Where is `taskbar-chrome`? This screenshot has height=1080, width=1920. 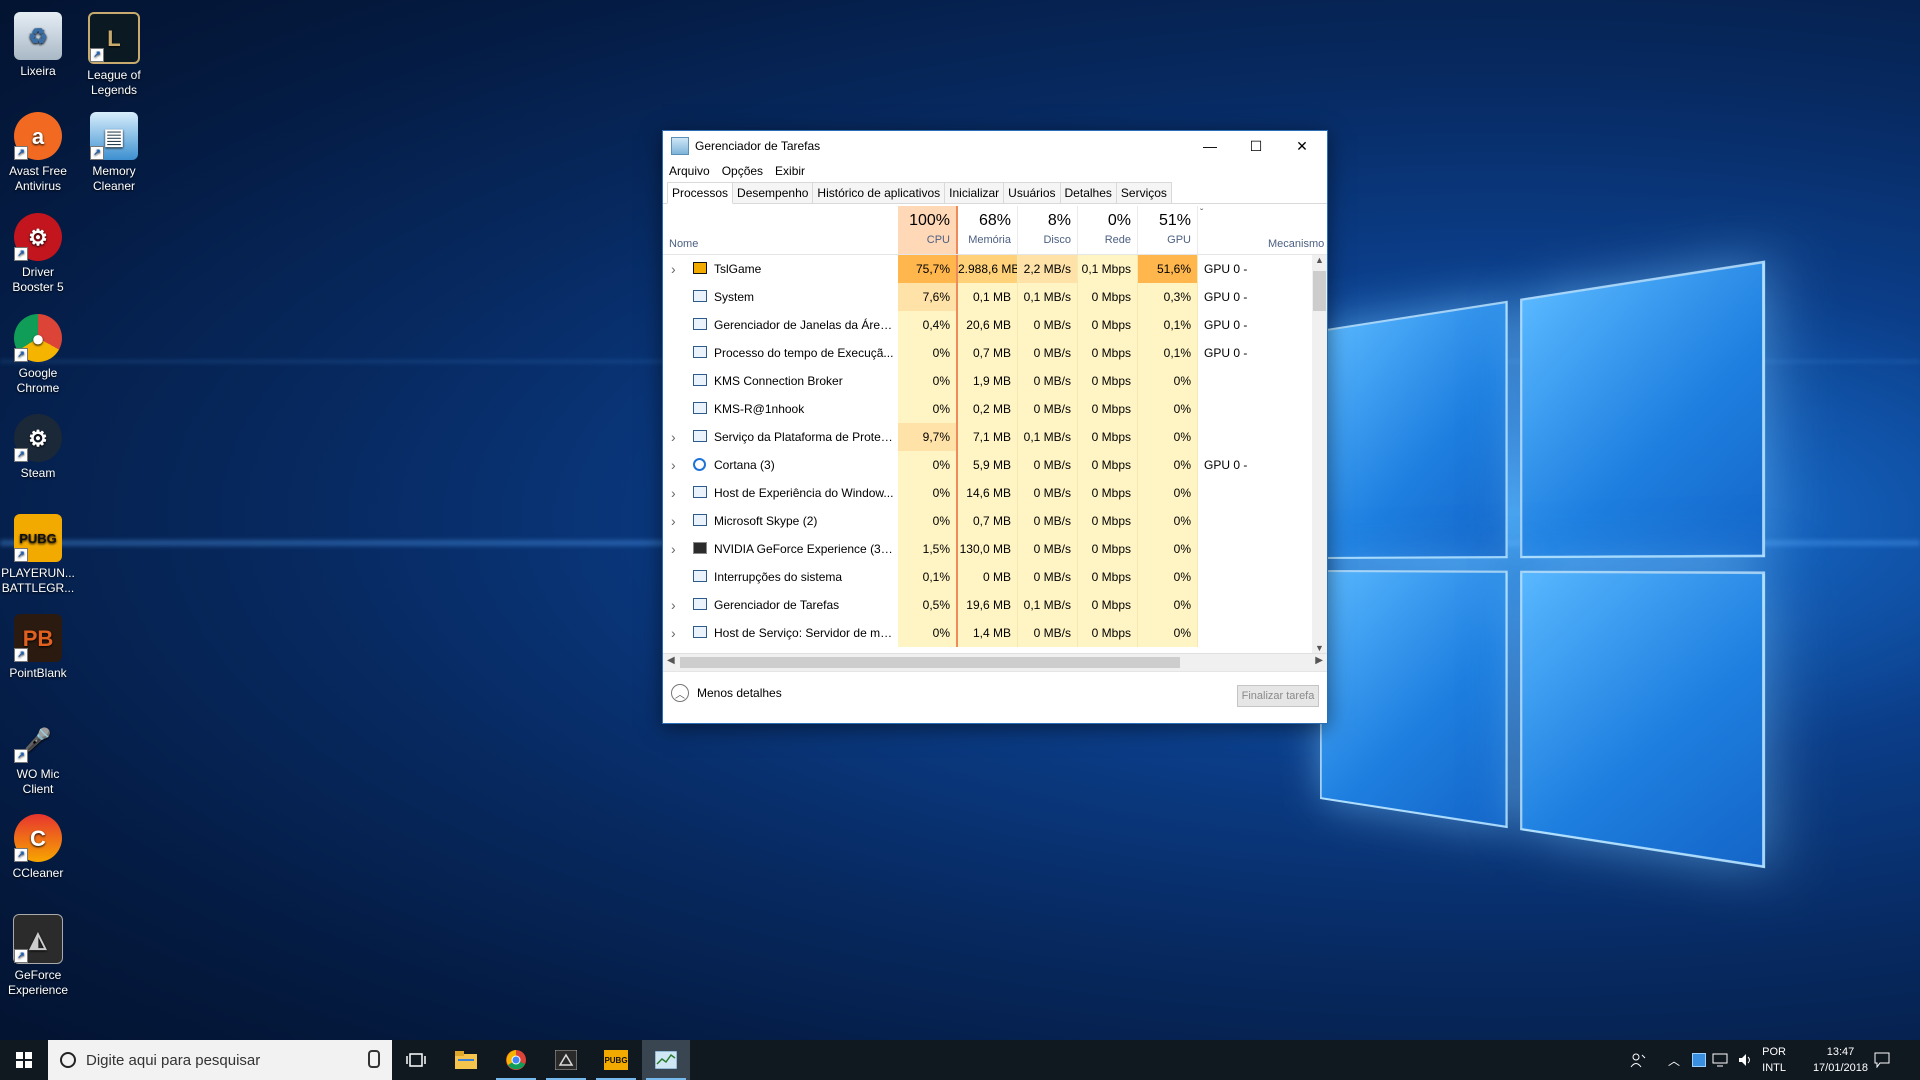 taskbar-chrome is located at coordinates (516, 1060).